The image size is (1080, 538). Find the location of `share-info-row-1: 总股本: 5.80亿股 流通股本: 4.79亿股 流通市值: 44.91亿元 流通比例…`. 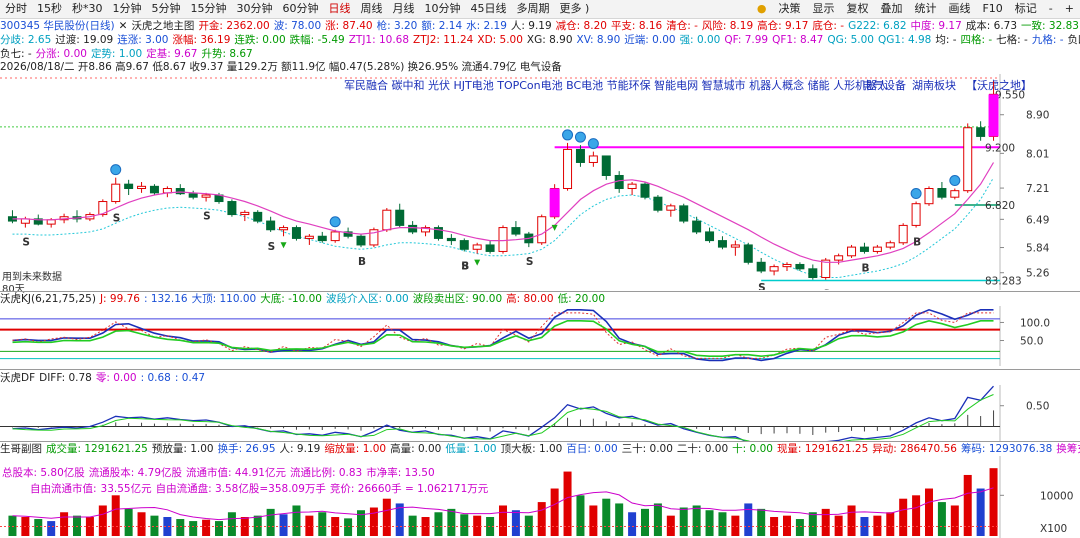

share-info-row-1: 总股本: 5.80亿股 流通股本: 4.79亿股 流通市值: 44.91亿元 流通比例… is located at coordinates (302, 473).